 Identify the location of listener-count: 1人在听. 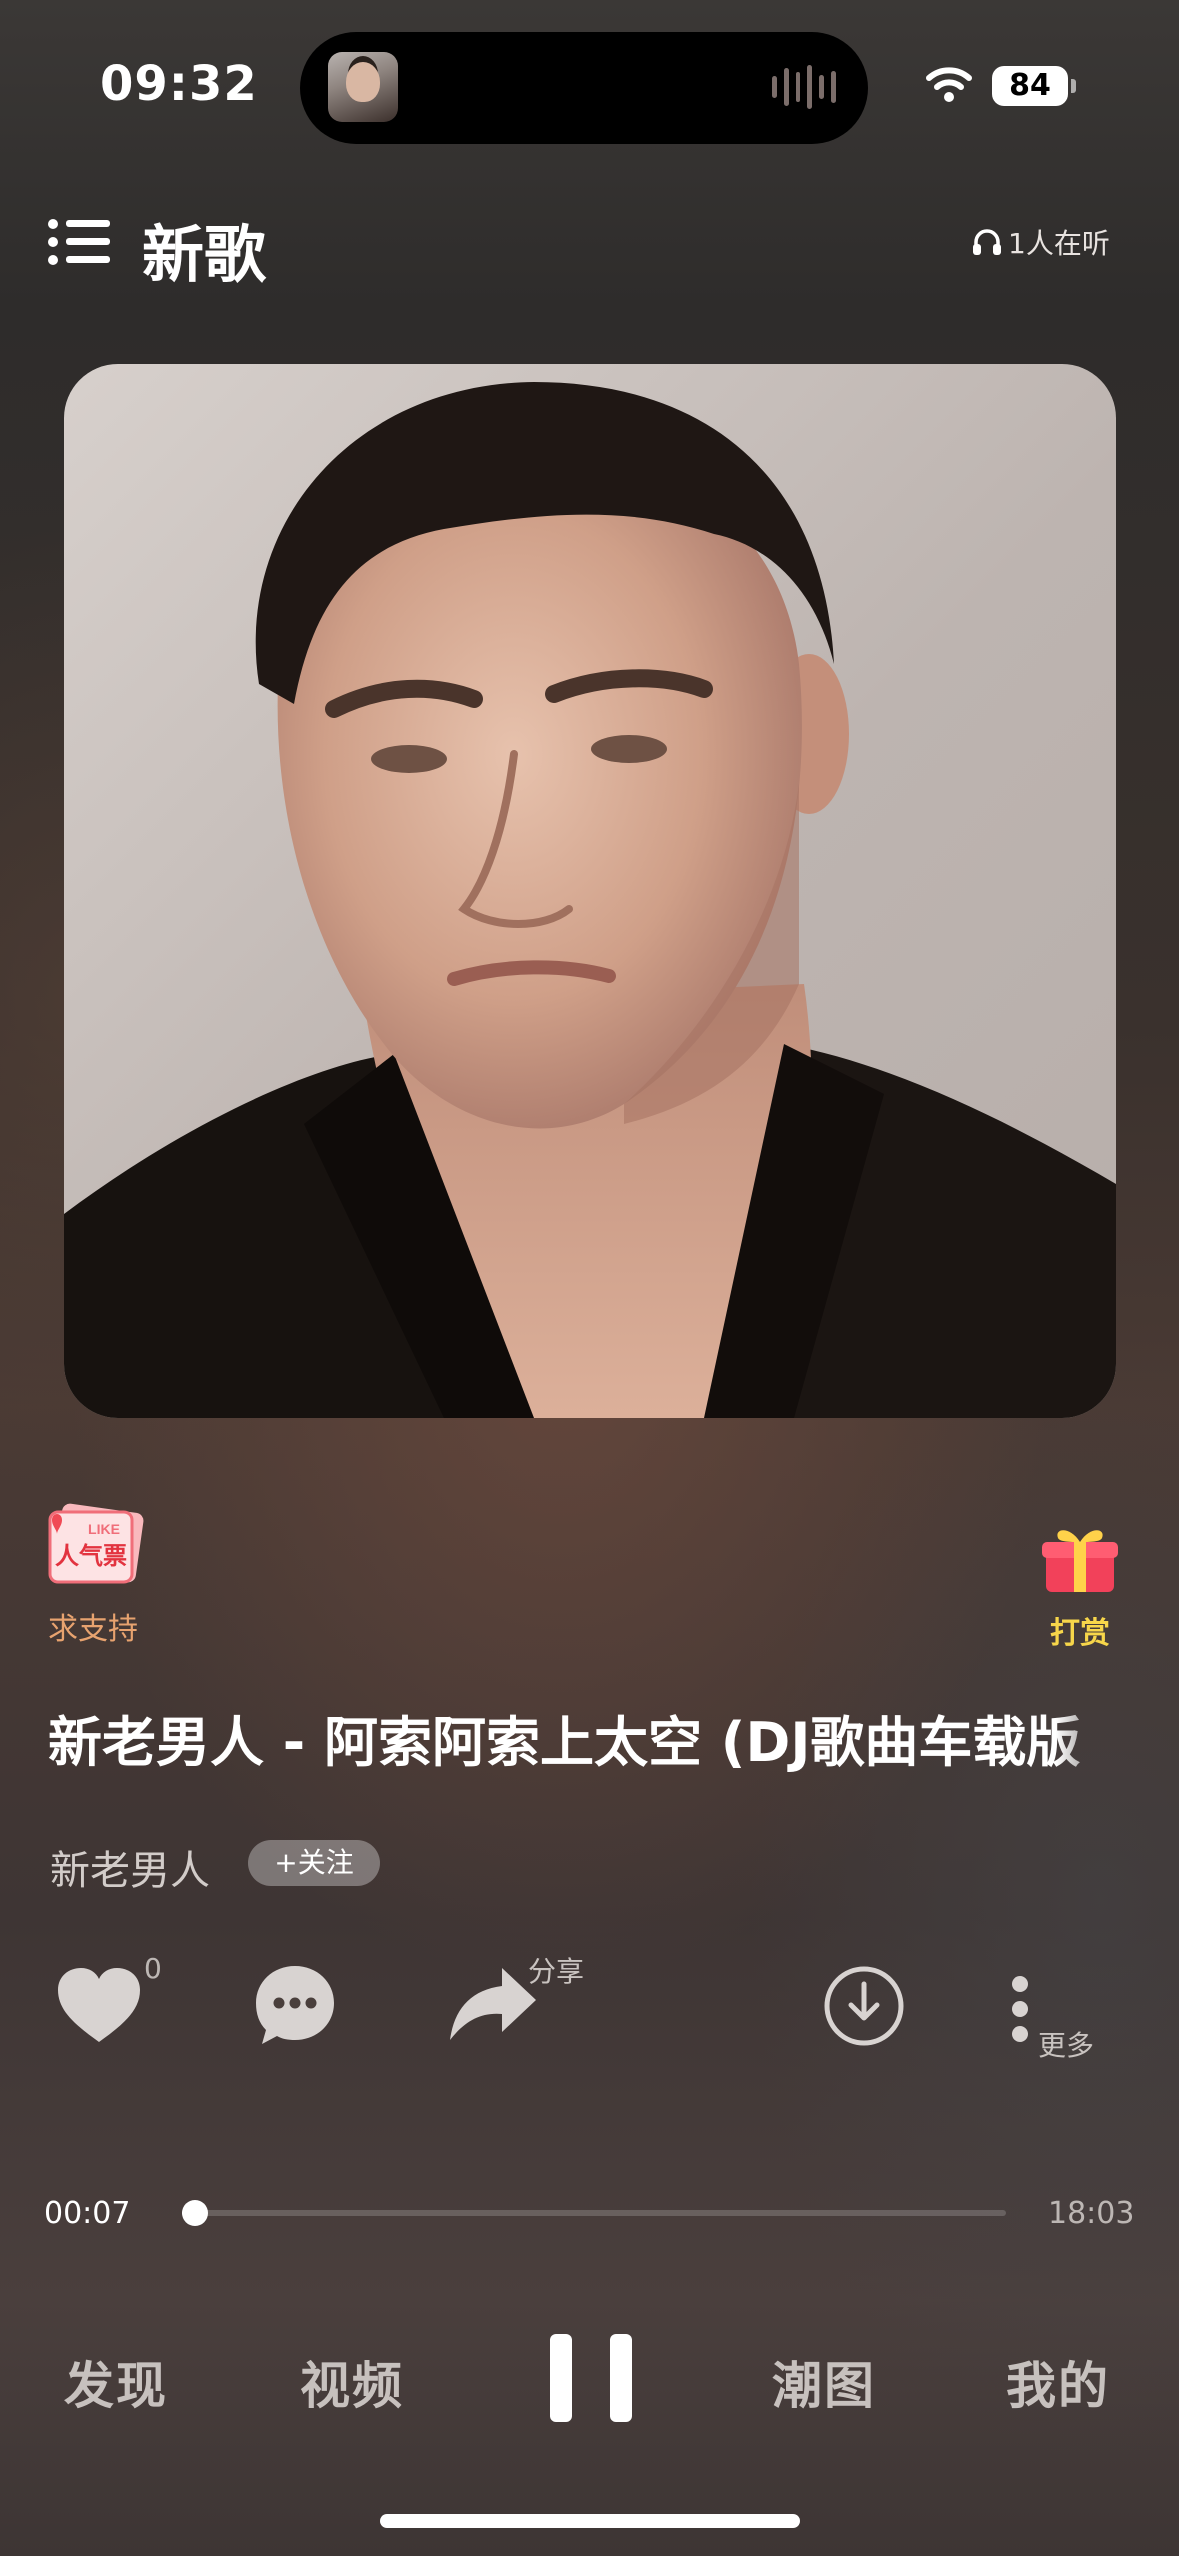
(1041, 242).